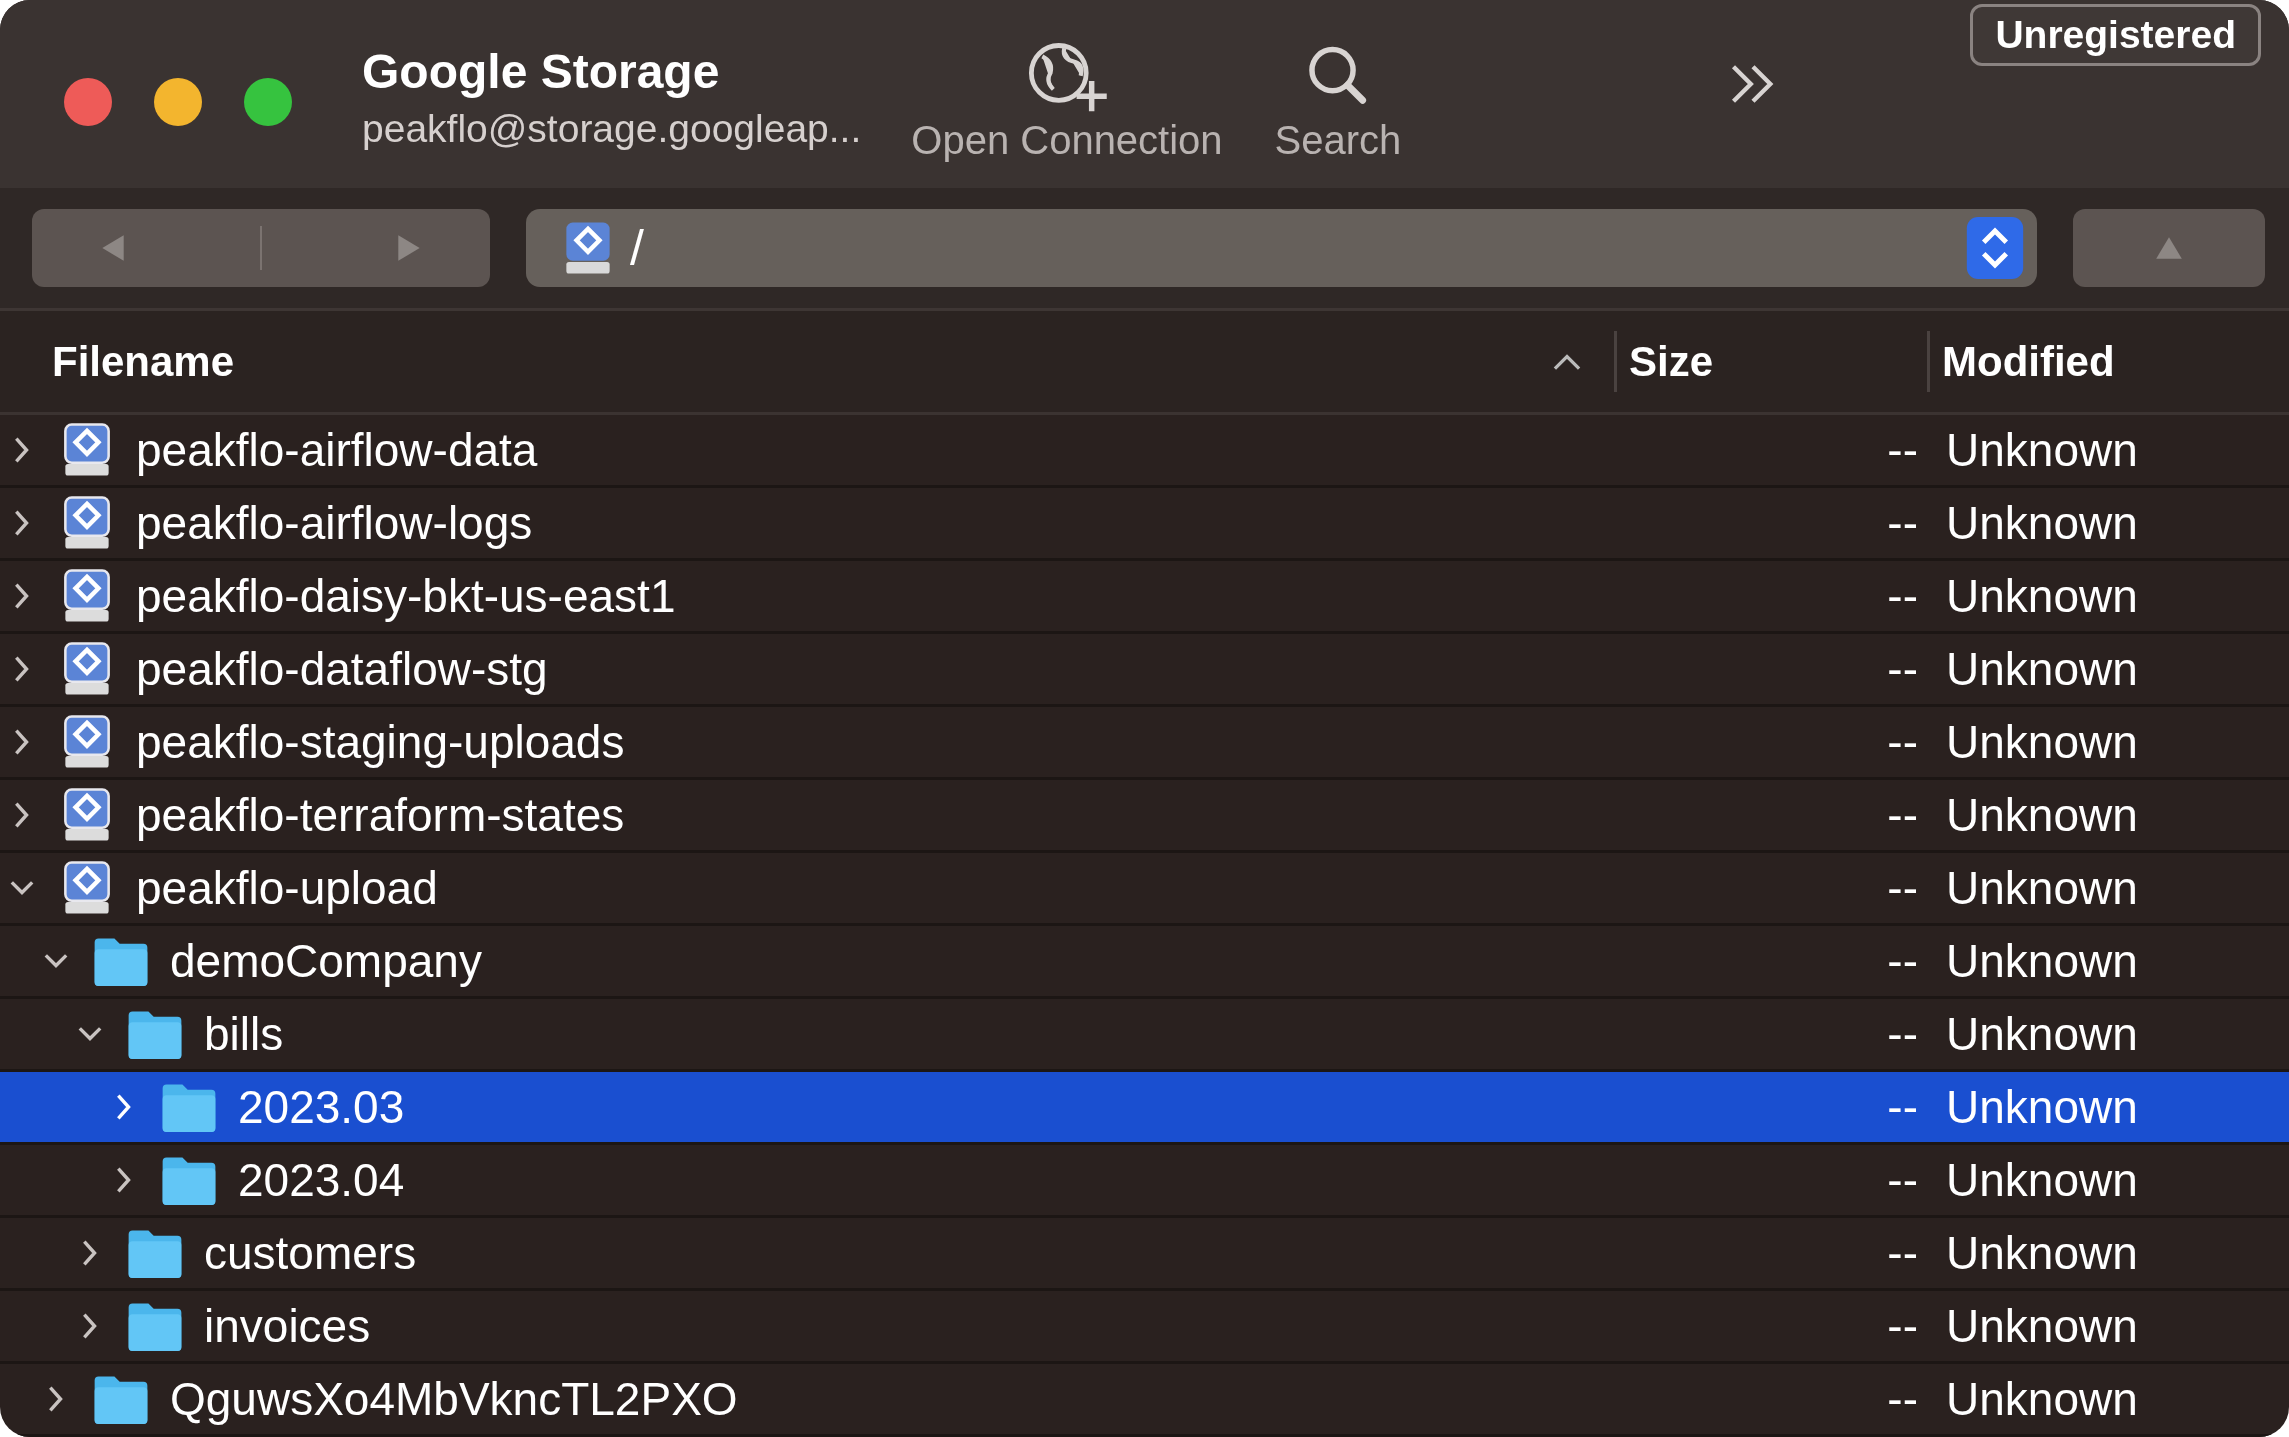 Image resolution: width=2289 pixels, height=1437 pixels. Describe the element at coordinates (380, 742) in the screenshot. I see `file-name: peakflo-staging-uploads` at that location.